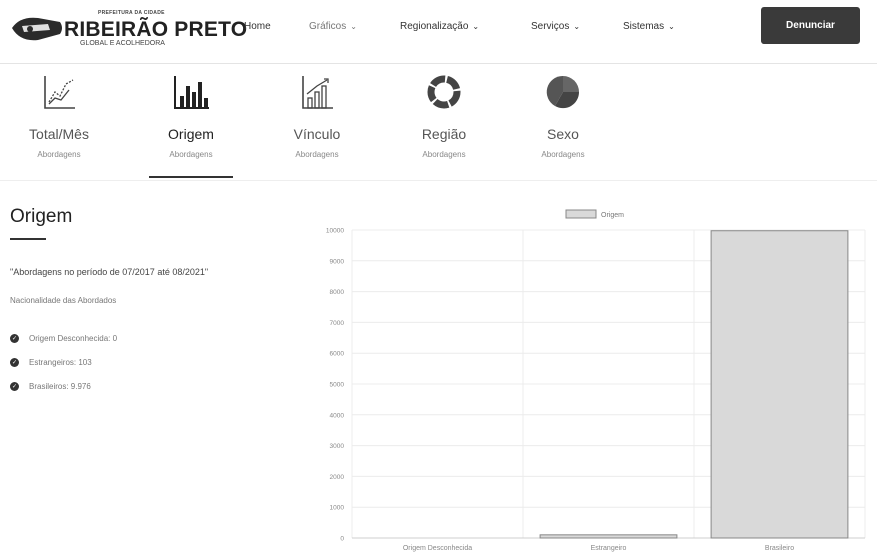 This screenshot has height=556, width=877. What do you see at coordinates (612, 215) in the screenshot?
I see `legend-label: Origem` at bounding box center [612, 215].